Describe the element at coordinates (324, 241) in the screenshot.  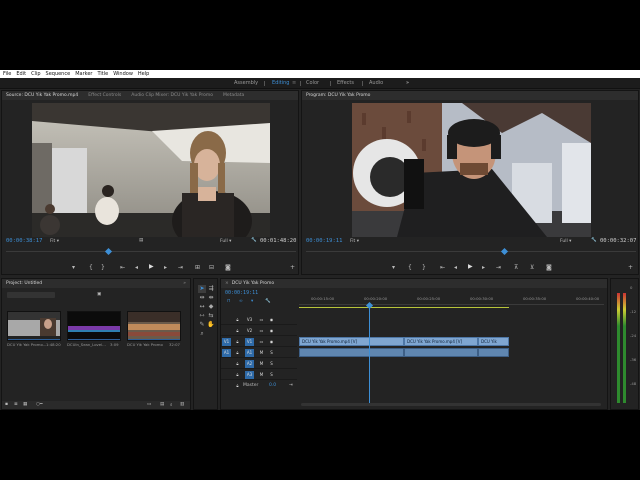
I see `program-timecode: 00:00:19:11` at that location.